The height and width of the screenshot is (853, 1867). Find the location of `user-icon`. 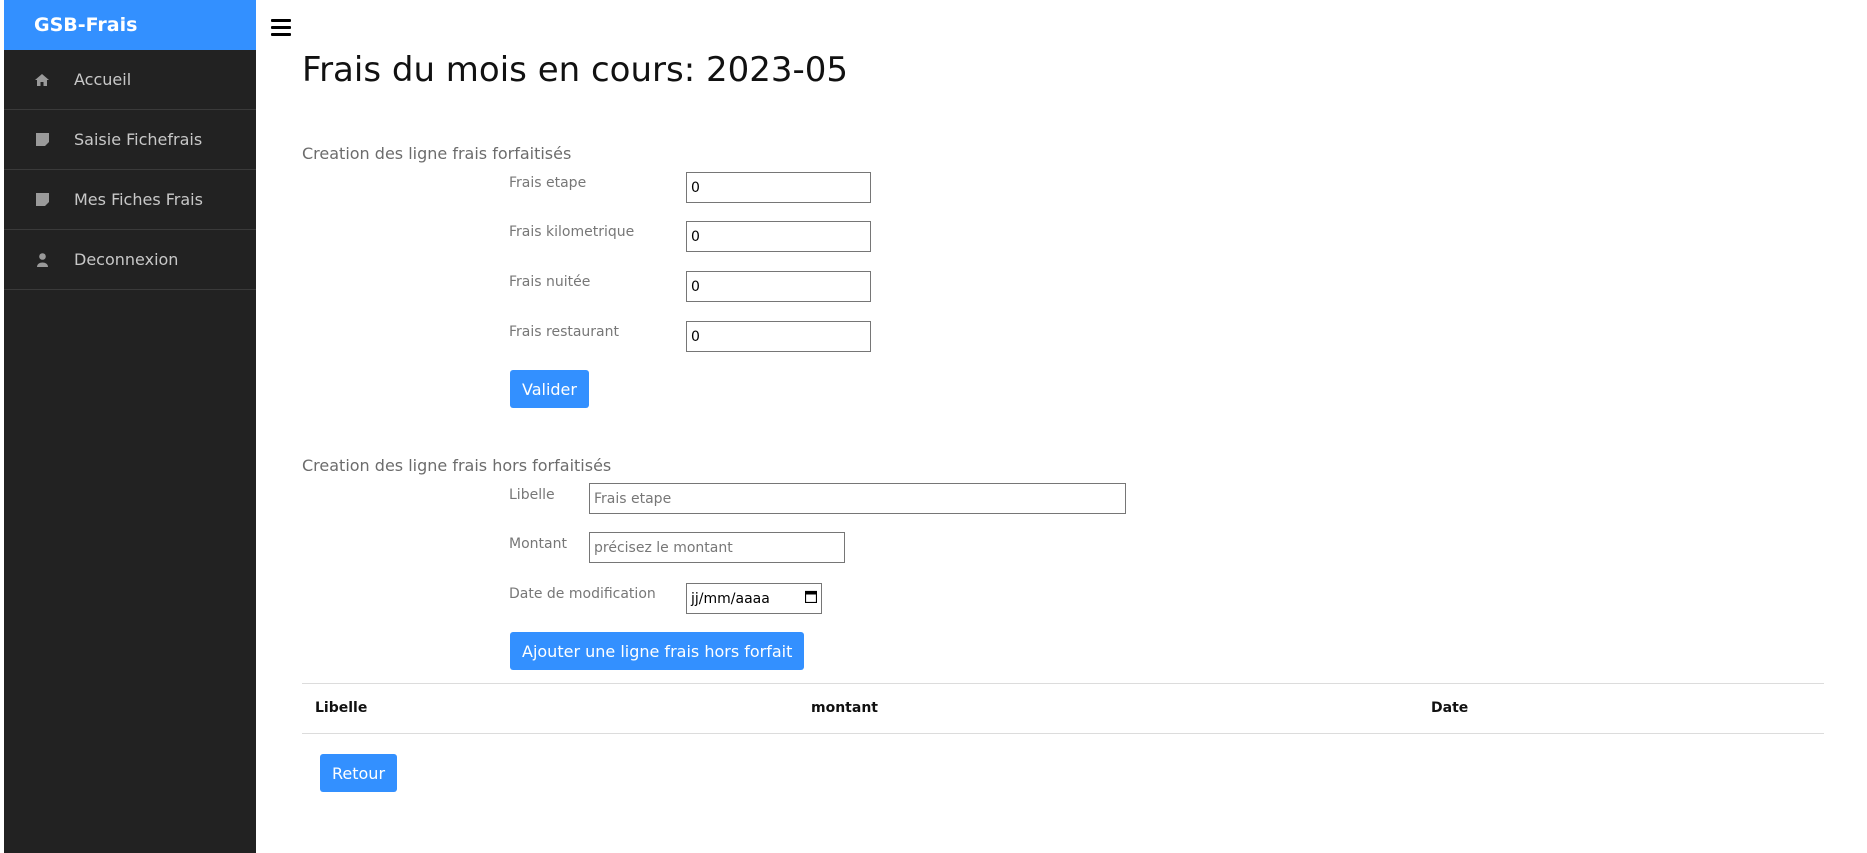

user-icon is located at coordinates (42, 260).